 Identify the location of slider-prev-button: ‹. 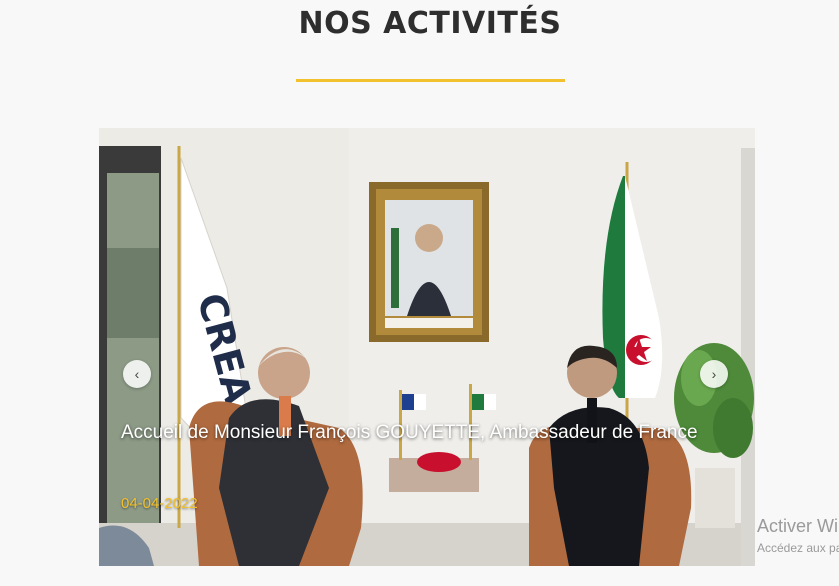
(137, 374).